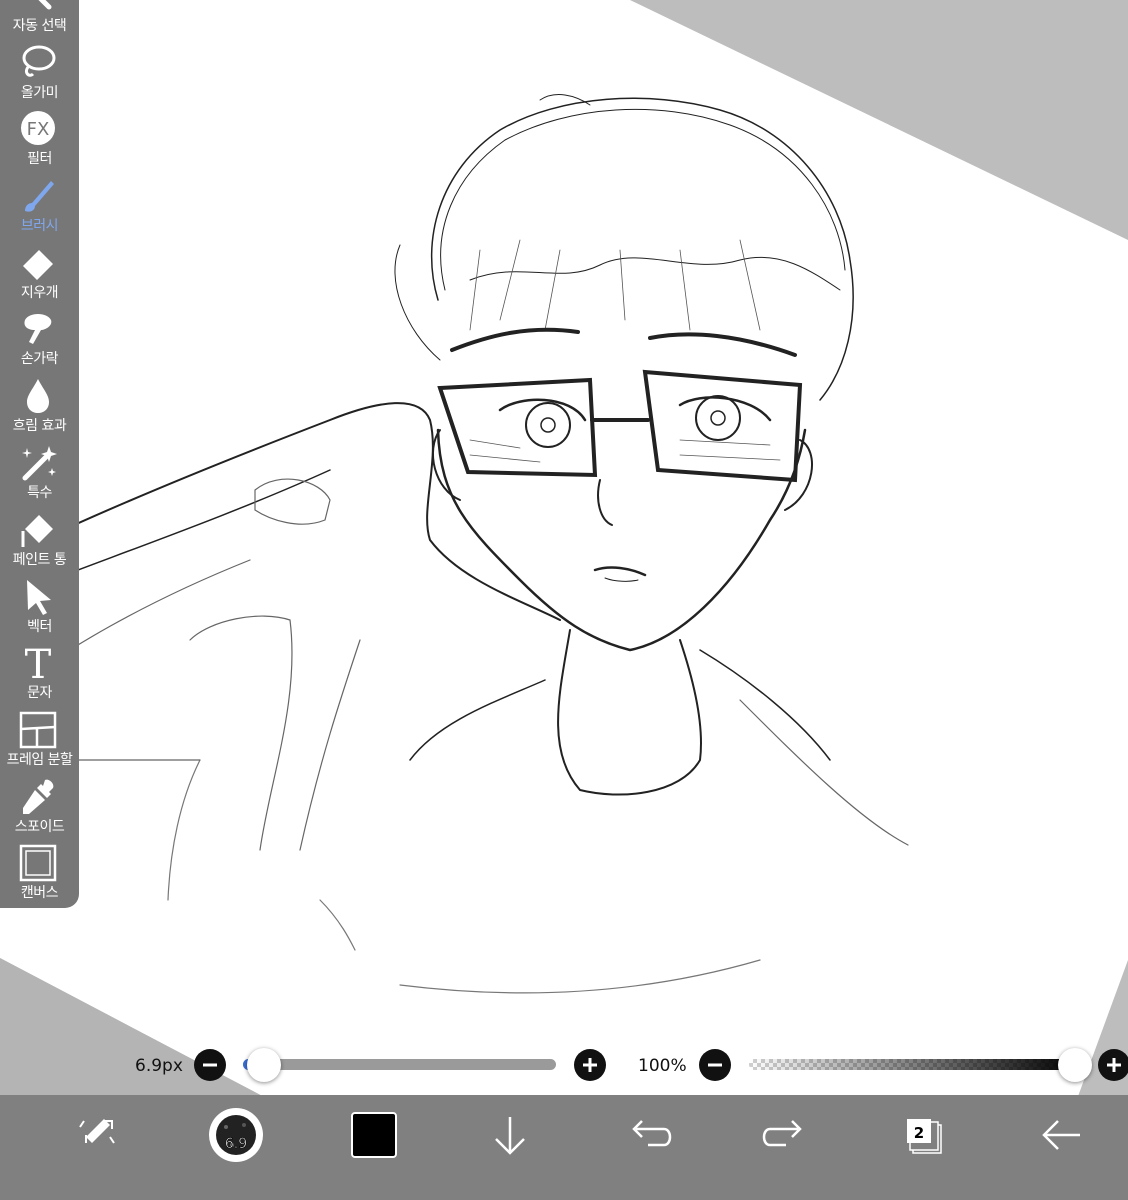 The width and height of the screenshot is (1128, 1200). I want to click on brush-icon, so click(39, 196).